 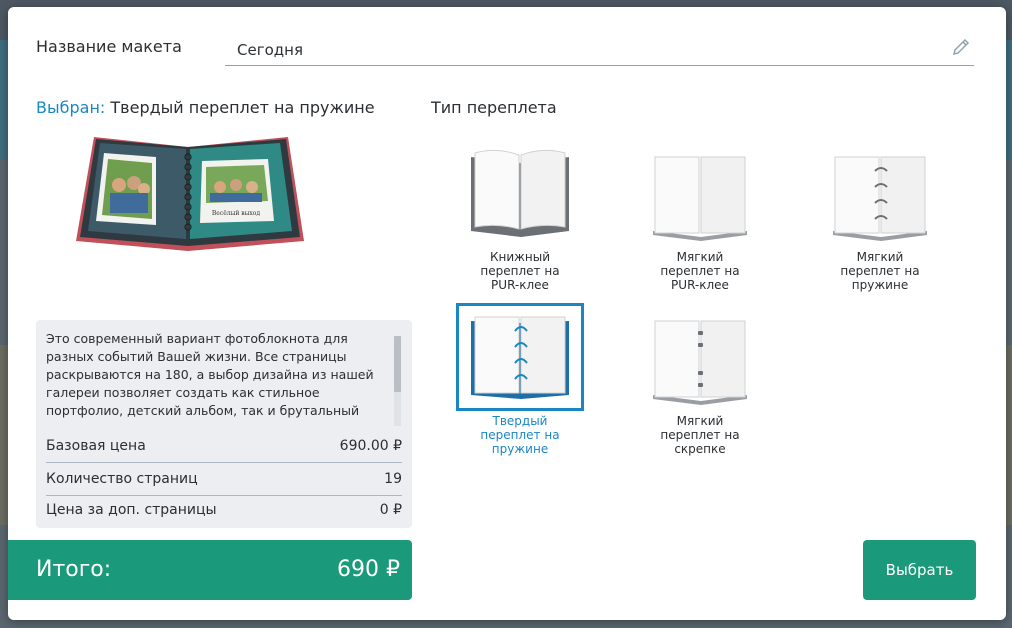 I want to click on selected-prefix: Выбран:, so click(x=71, y=107).